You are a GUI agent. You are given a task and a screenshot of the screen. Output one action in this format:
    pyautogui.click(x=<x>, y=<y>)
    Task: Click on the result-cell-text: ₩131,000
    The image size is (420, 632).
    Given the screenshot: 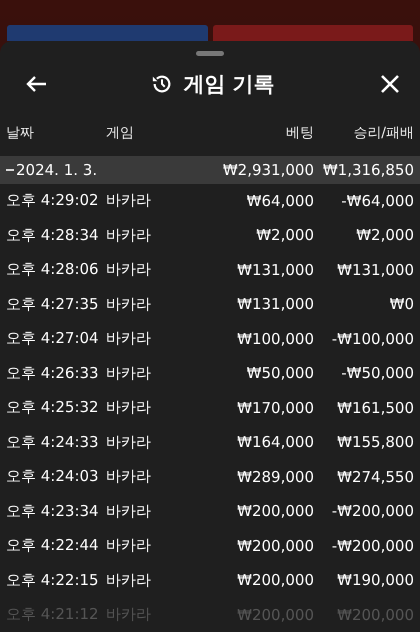 What is the action you would take?
    pyautogui.click(x=375, y=269)
    